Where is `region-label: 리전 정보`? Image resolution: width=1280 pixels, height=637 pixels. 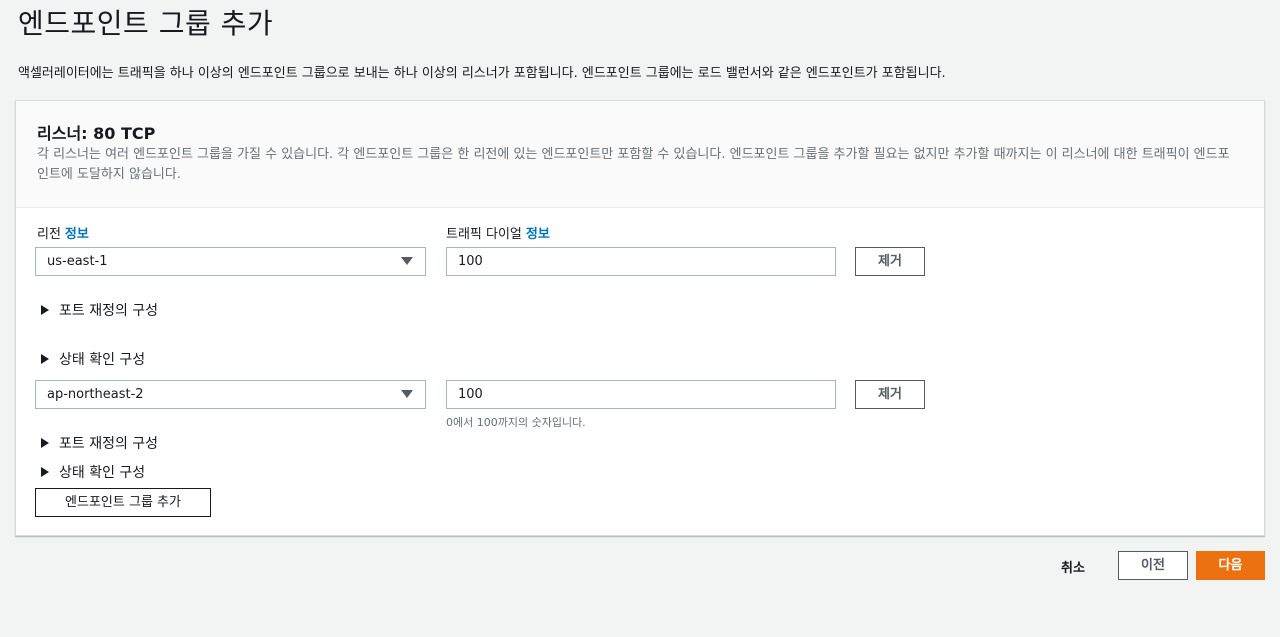
region-label: 리전 정보 is located at coordinates (63, 232).